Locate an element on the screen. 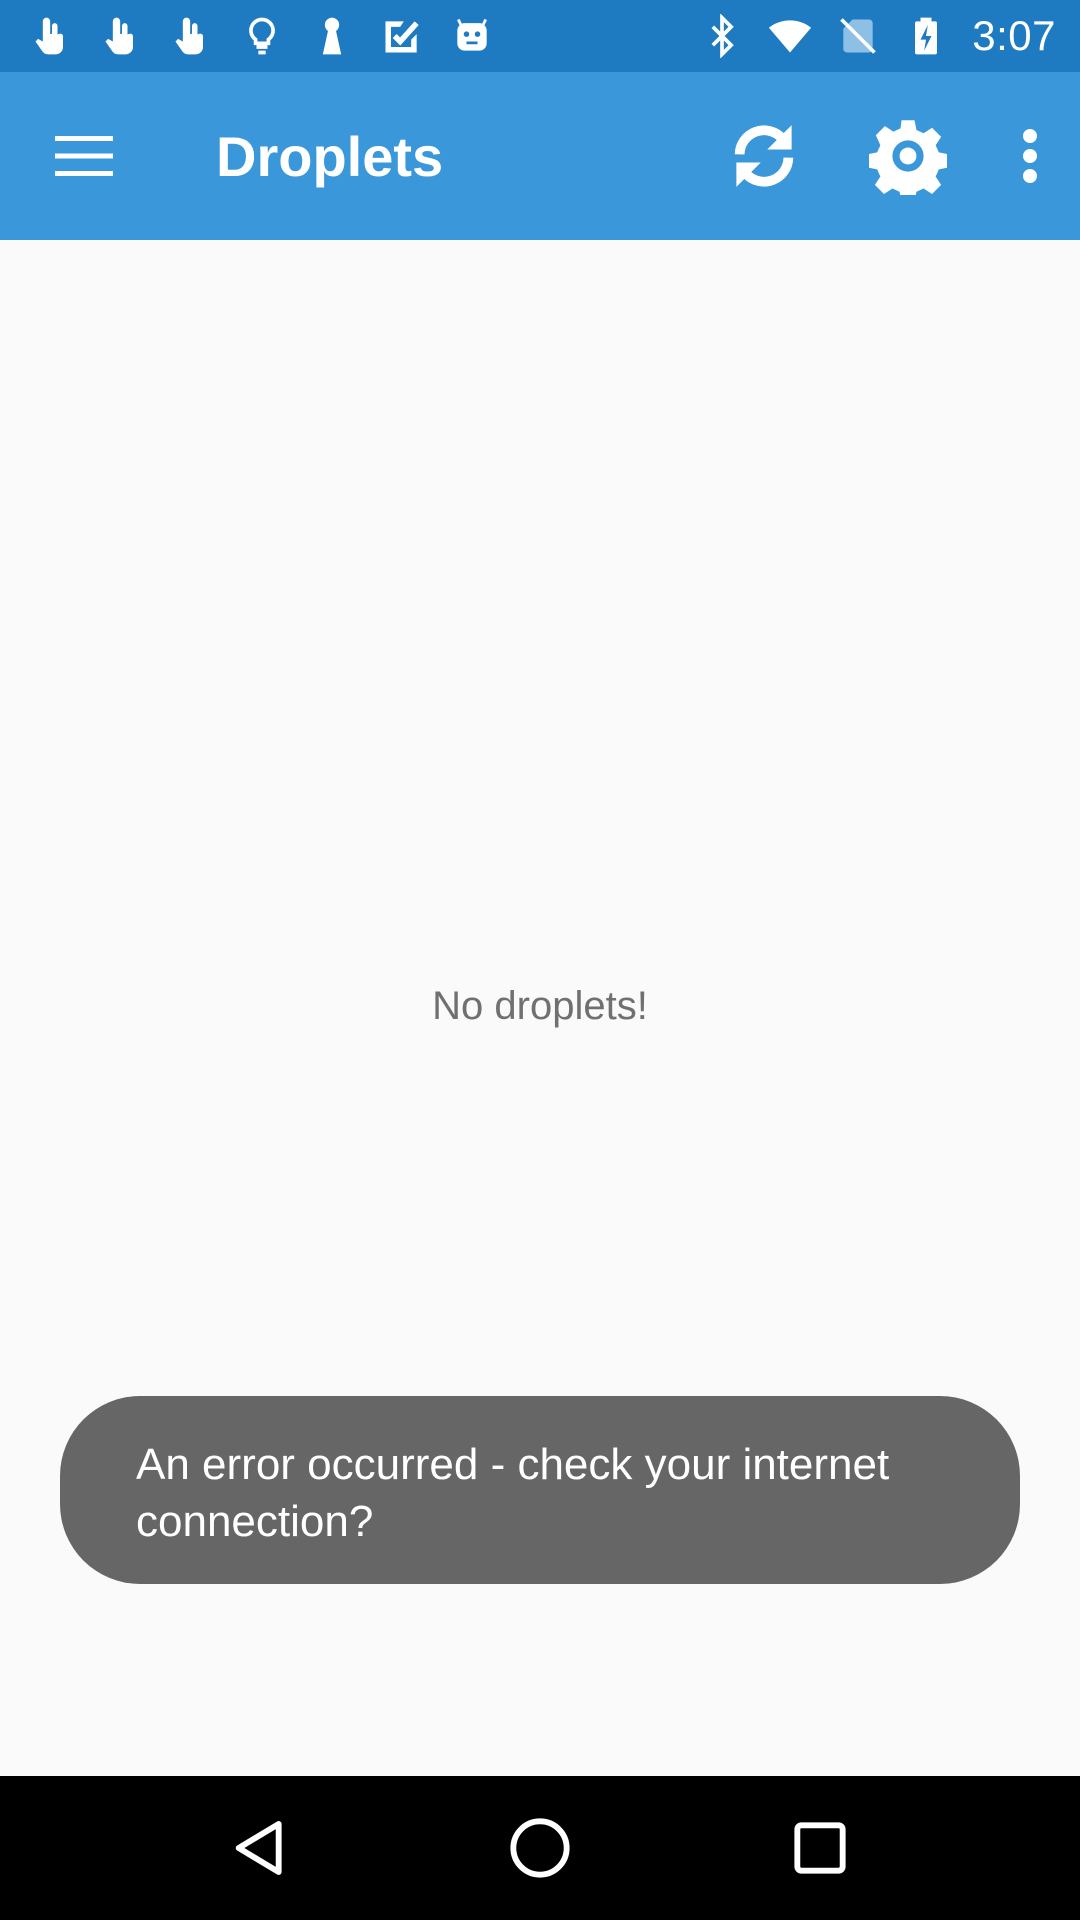  no-sim-icon is located at coordinates (858, 36).